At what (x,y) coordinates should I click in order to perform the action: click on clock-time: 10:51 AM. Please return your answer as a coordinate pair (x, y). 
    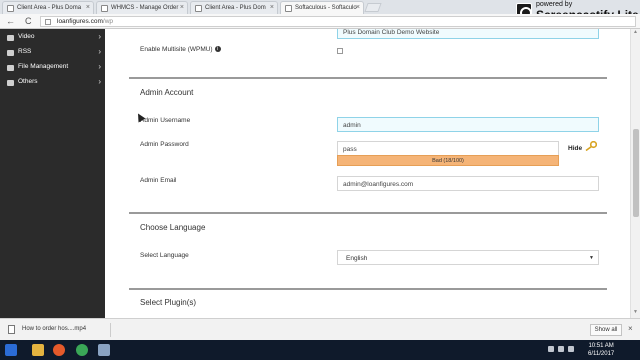
    Looking at the image, I should click on (601, 346).